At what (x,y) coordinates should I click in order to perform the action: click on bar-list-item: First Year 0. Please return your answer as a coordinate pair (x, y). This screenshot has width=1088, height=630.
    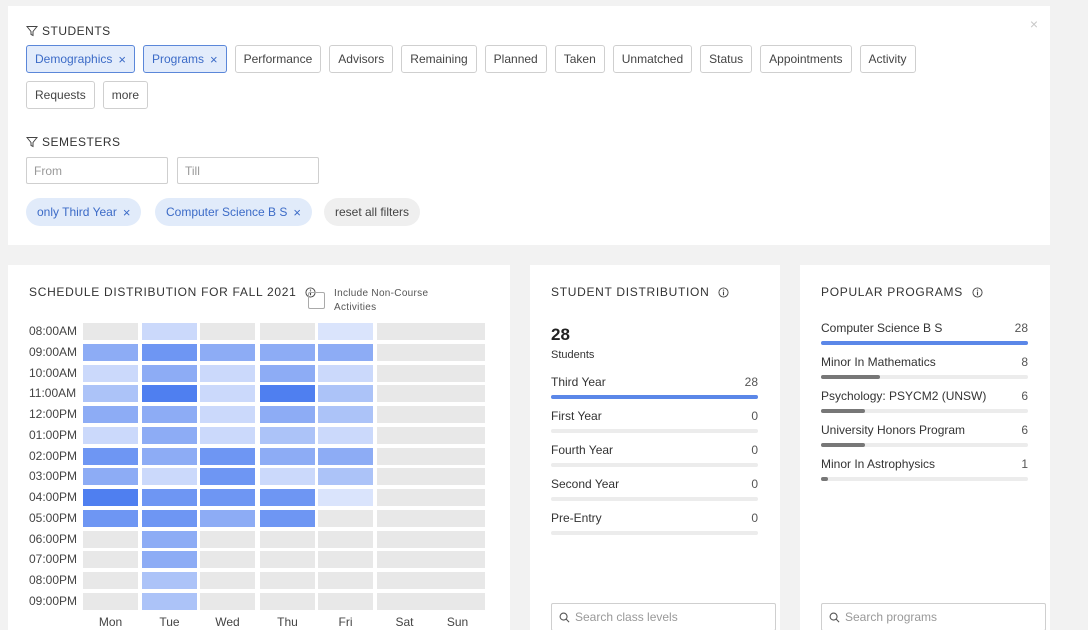
    Looking at the image, I should click on (654, 424).